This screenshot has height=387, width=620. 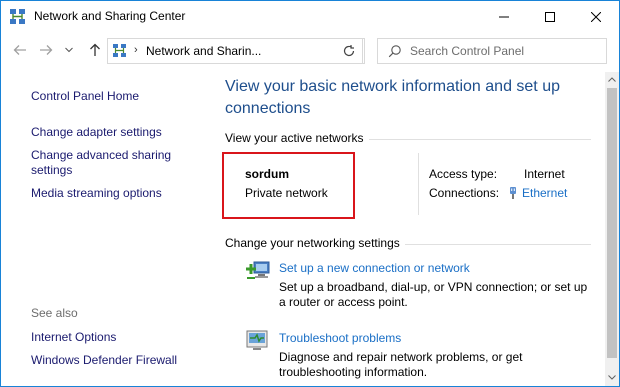 I want to click on recent-locations-button, so click(x=69, y=50).